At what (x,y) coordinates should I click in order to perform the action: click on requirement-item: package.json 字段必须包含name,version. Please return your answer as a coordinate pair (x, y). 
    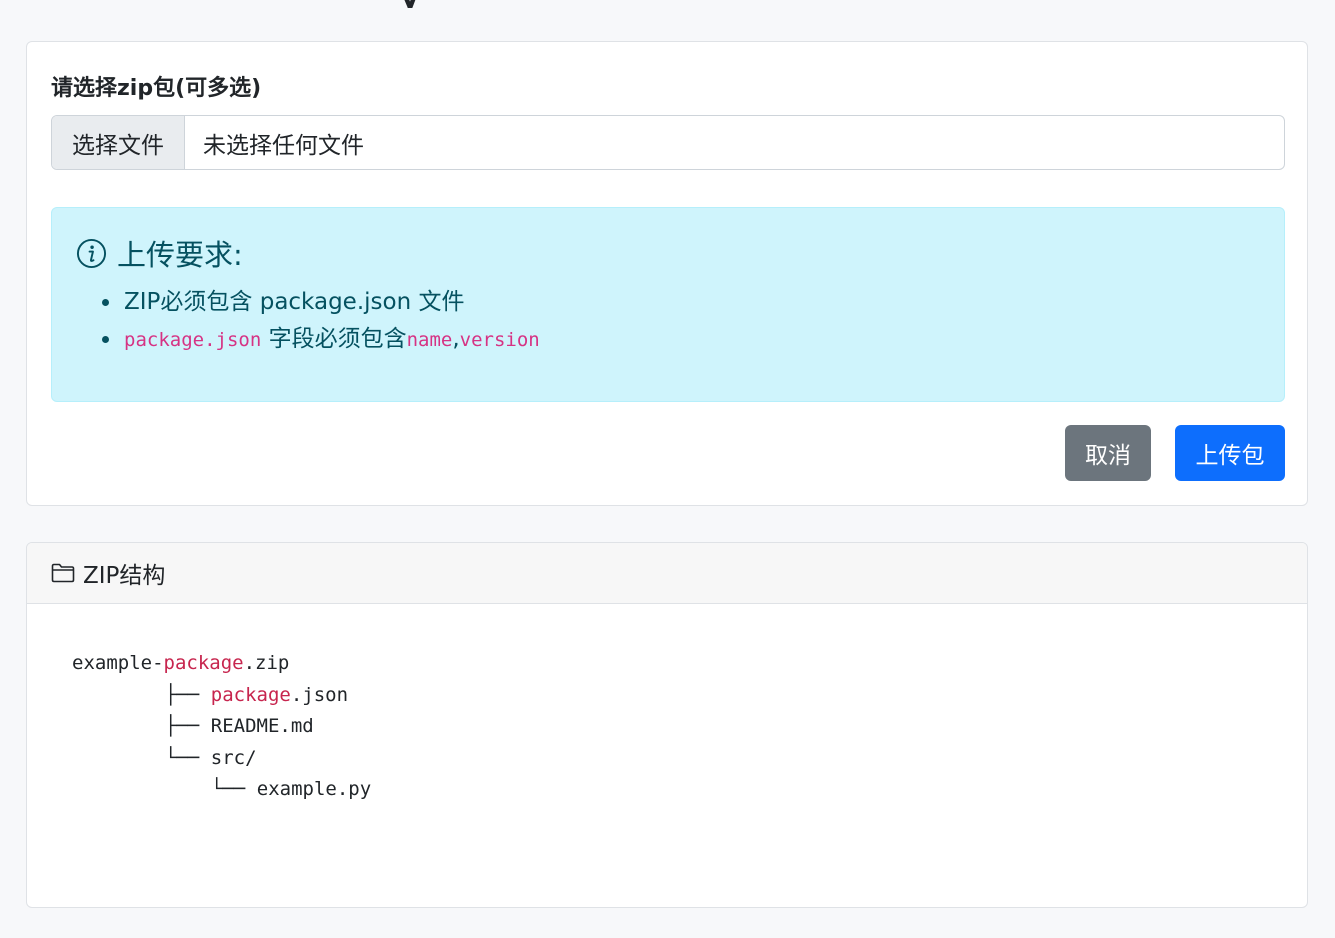
    Looking at the image, I should click on (320, 340).